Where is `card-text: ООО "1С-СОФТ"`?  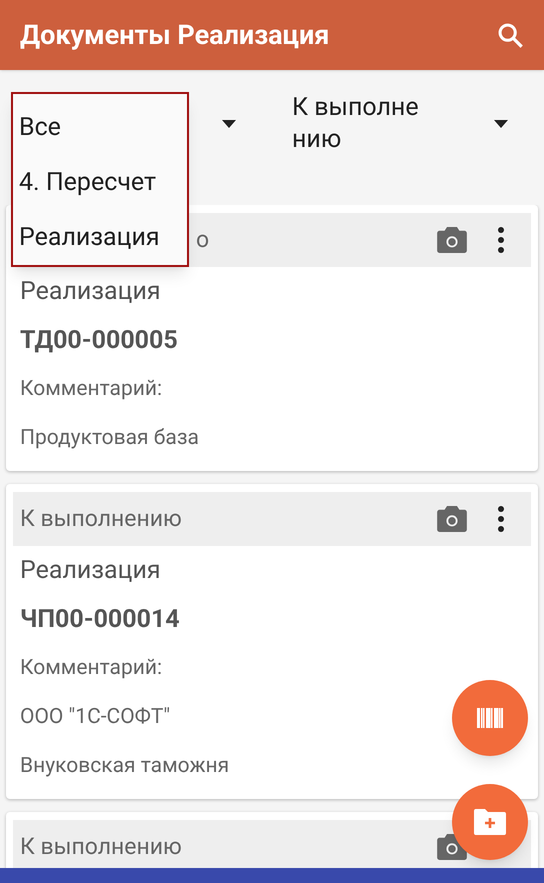 card-text: ООО "1С-СОФТ" is located at coordinates (95, 717).